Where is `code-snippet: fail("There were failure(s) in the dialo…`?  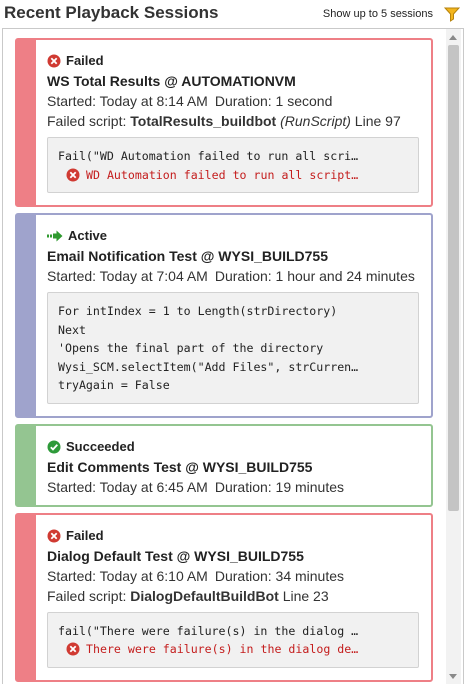
code-snippet: fail("There were failure(s) in the dialo… is located at coordinates (233, 639).